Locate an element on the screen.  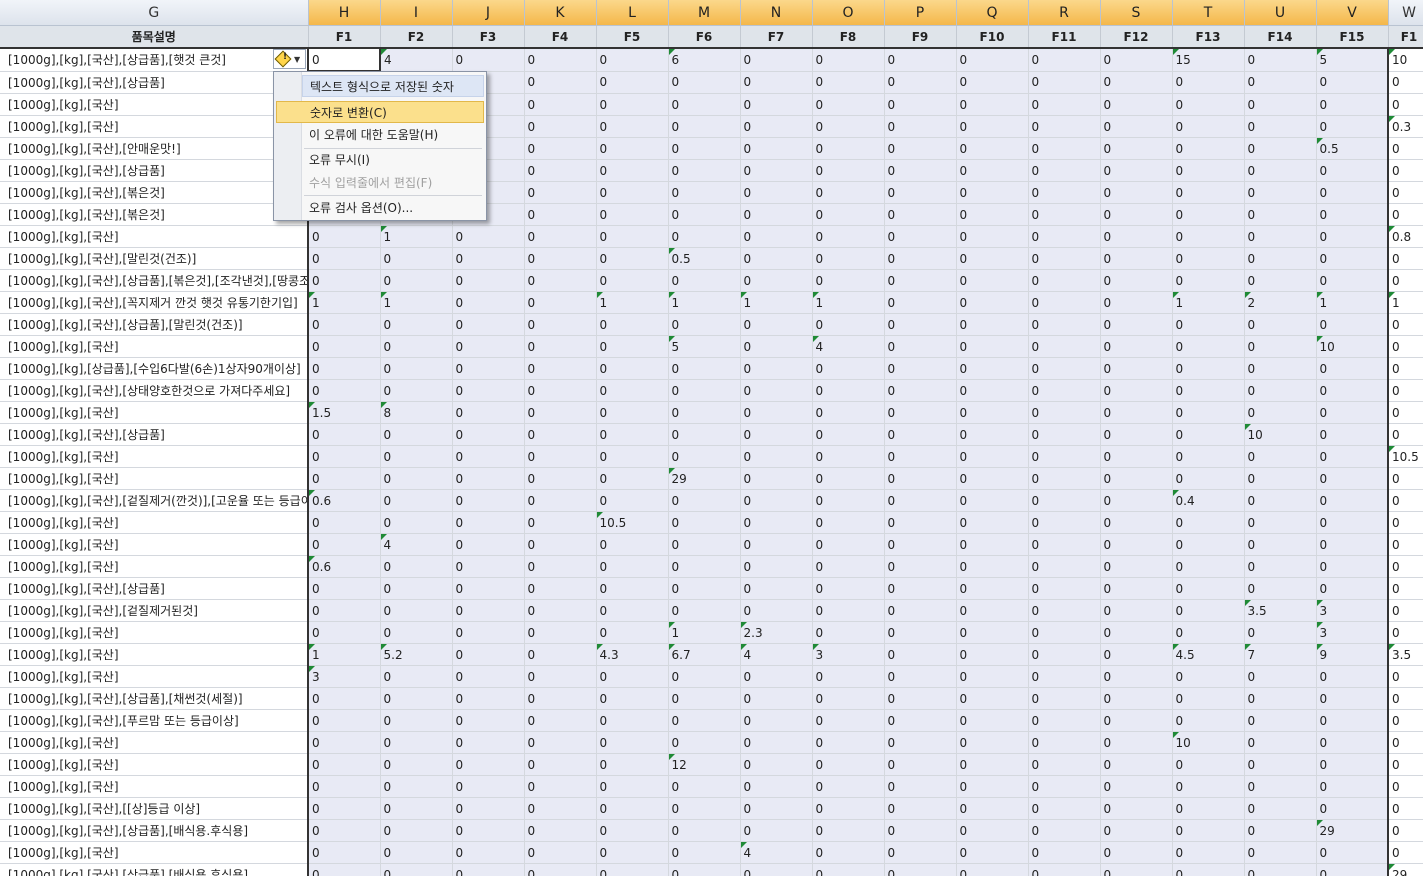
value-cell: 10 is located at coordinates (1280, 434).